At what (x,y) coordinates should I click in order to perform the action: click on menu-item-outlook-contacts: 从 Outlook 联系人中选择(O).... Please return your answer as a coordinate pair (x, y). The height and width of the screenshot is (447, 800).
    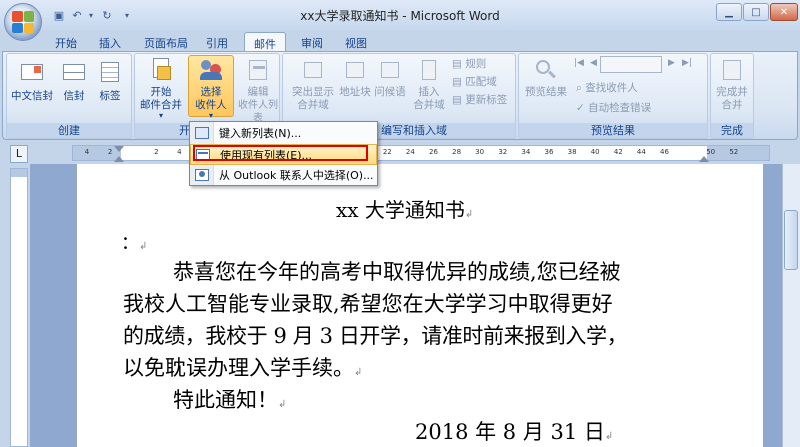
    Looking at the image, I should click on (283, 175).